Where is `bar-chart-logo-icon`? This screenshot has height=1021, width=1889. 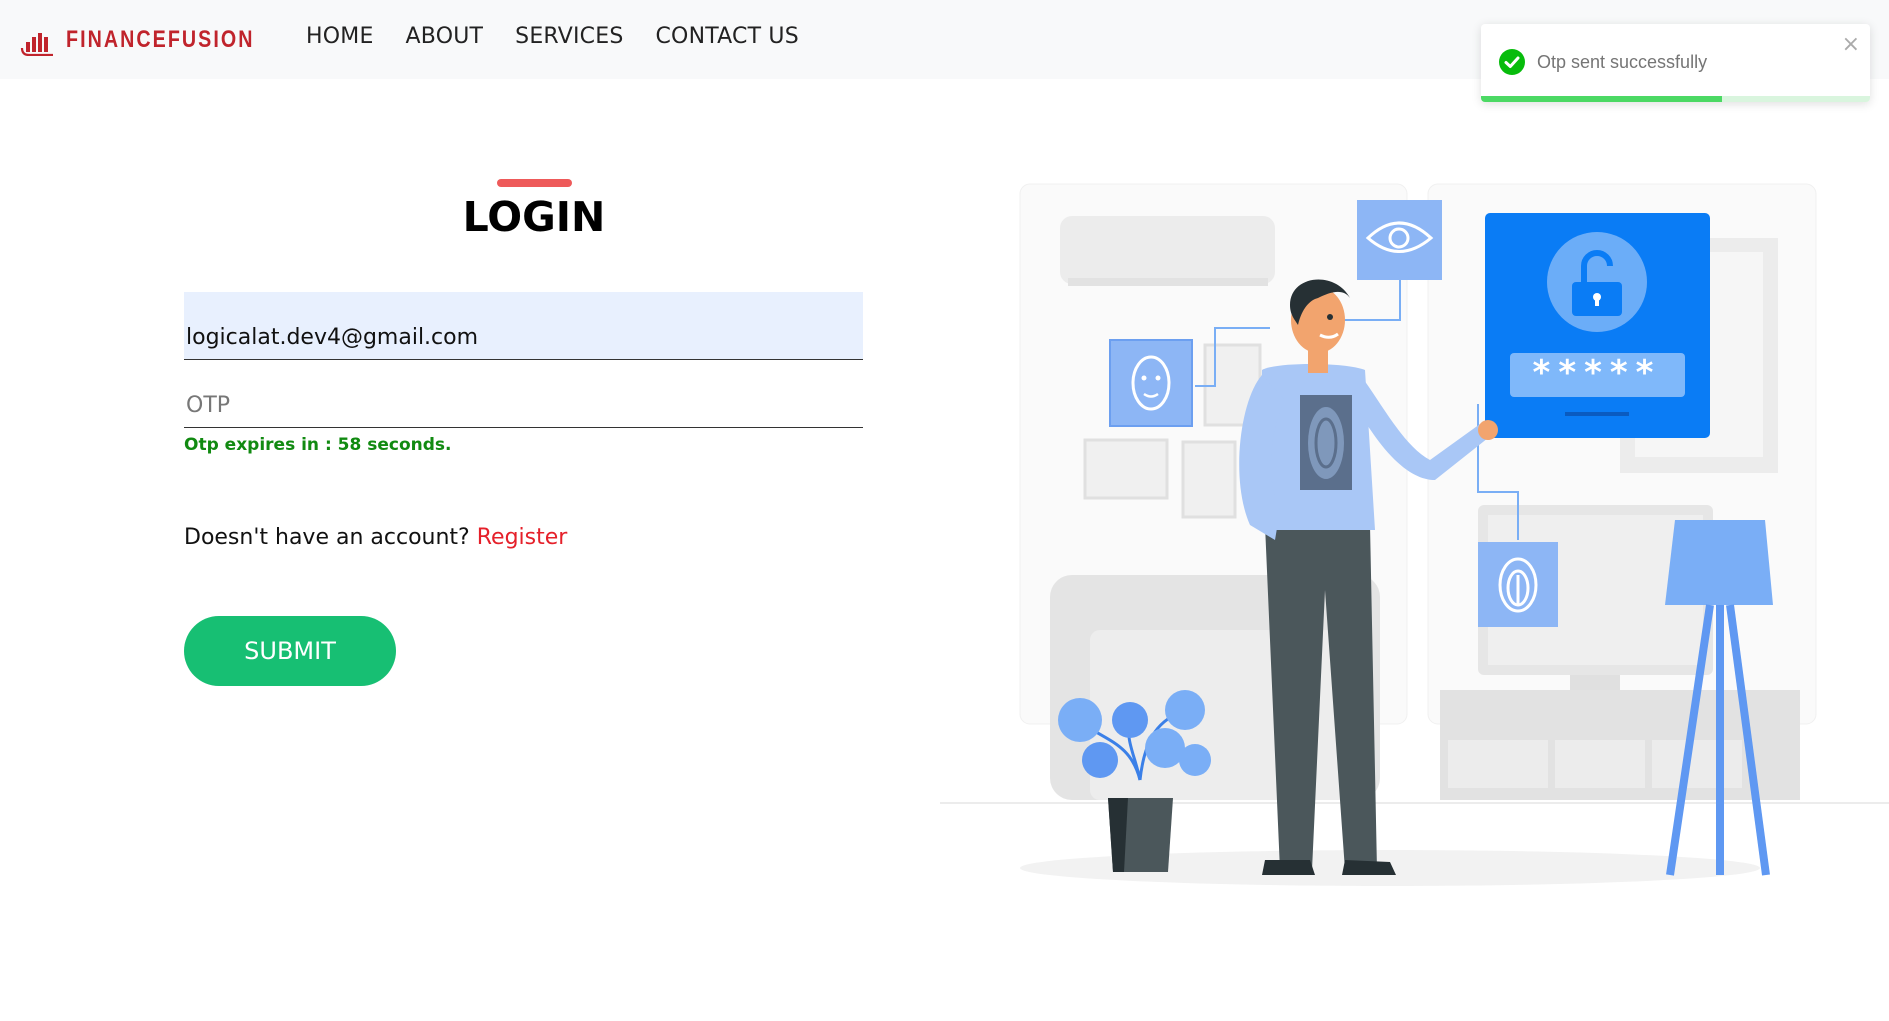
bar-chart-logo-icon is located at coordinates (36, 44).